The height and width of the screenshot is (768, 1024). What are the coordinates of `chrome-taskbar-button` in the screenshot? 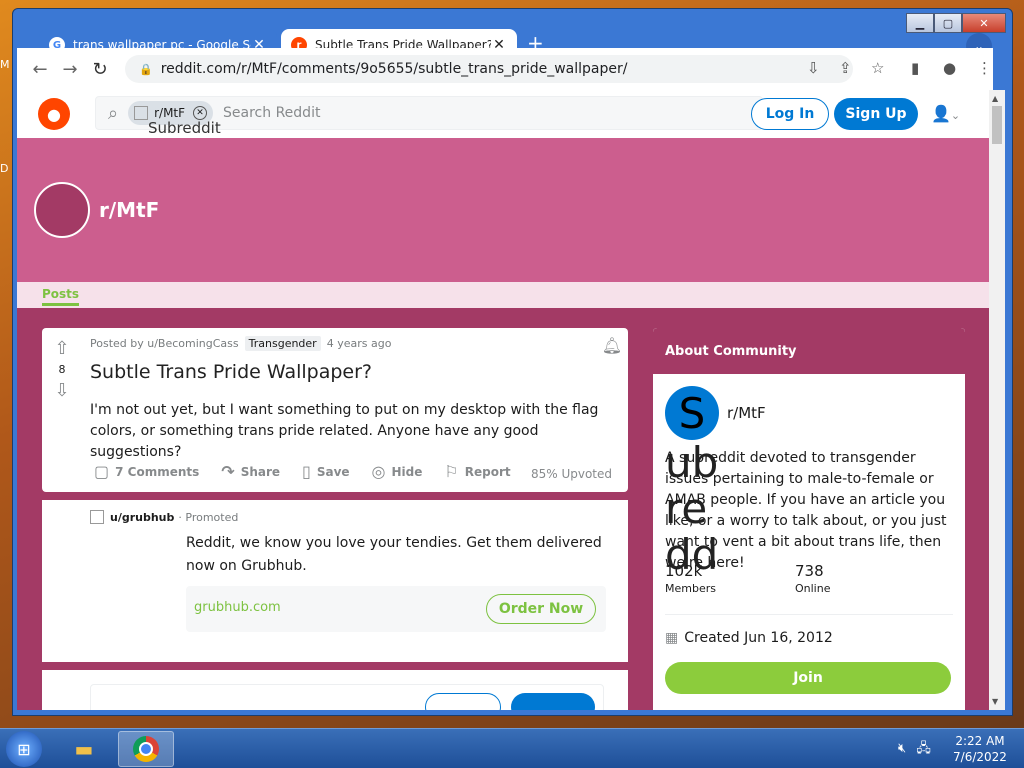 It's located at (146, 749).